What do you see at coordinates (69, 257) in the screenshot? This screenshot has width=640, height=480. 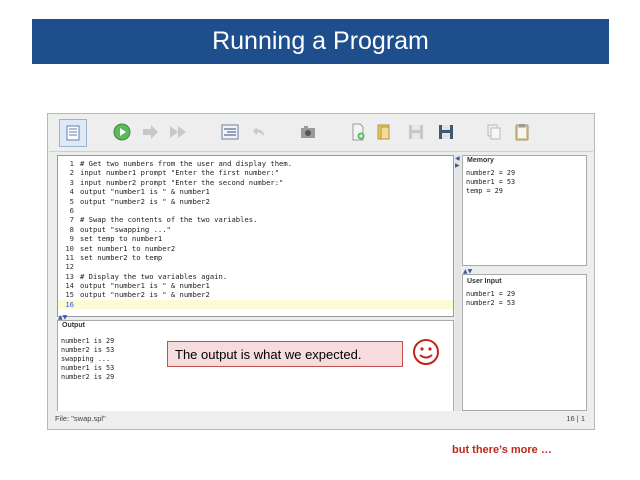 I see `line-number: 11` at bounding box center [69, 257].